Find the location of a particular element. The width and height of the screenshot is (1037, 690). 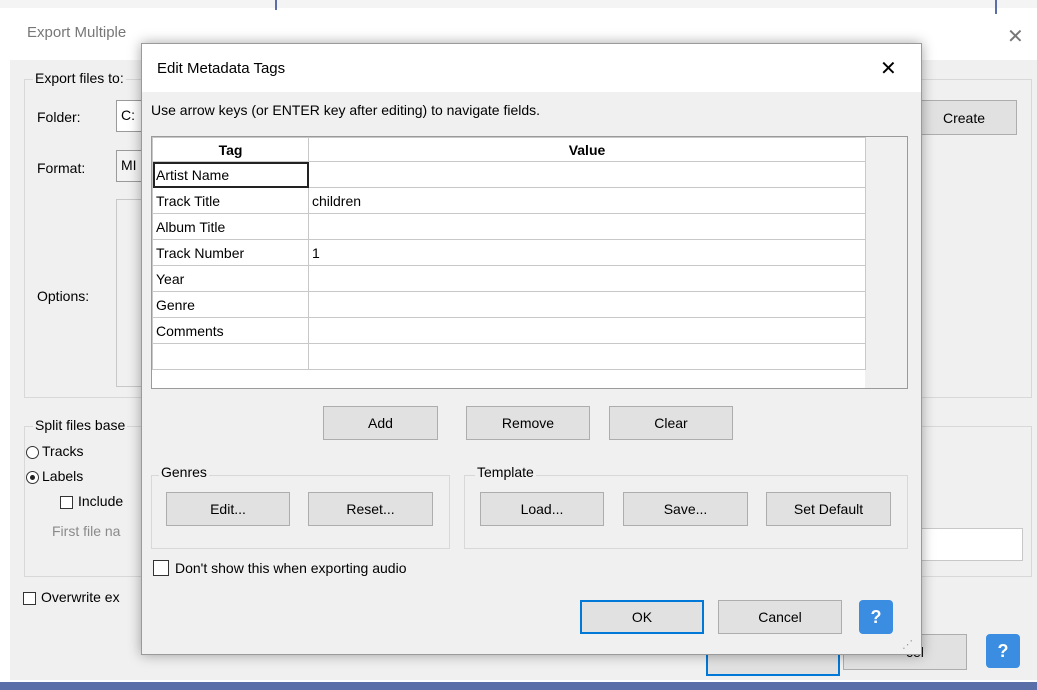

tag-cell: Artist Name is located at coordinates (230, 174).